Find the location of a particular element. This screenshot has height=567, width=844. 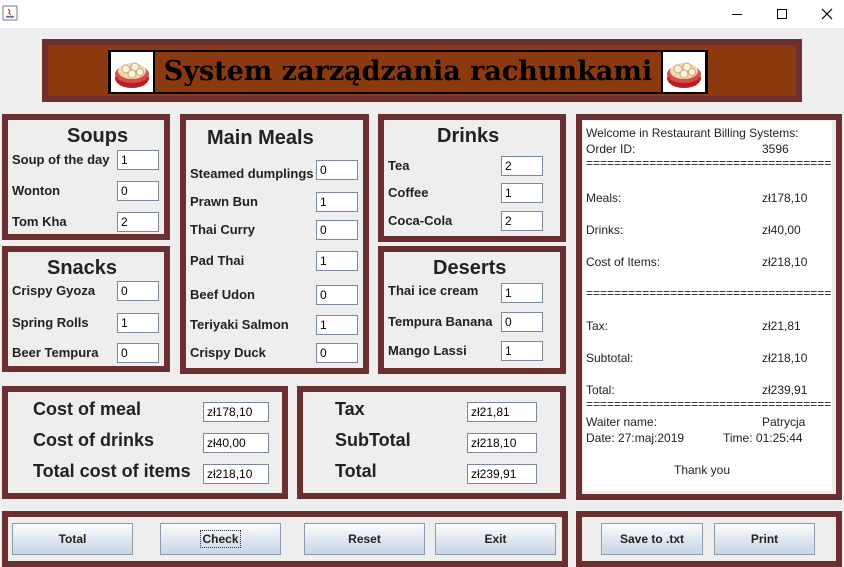

tea-label: Tea is located at coordinates (399, 165).